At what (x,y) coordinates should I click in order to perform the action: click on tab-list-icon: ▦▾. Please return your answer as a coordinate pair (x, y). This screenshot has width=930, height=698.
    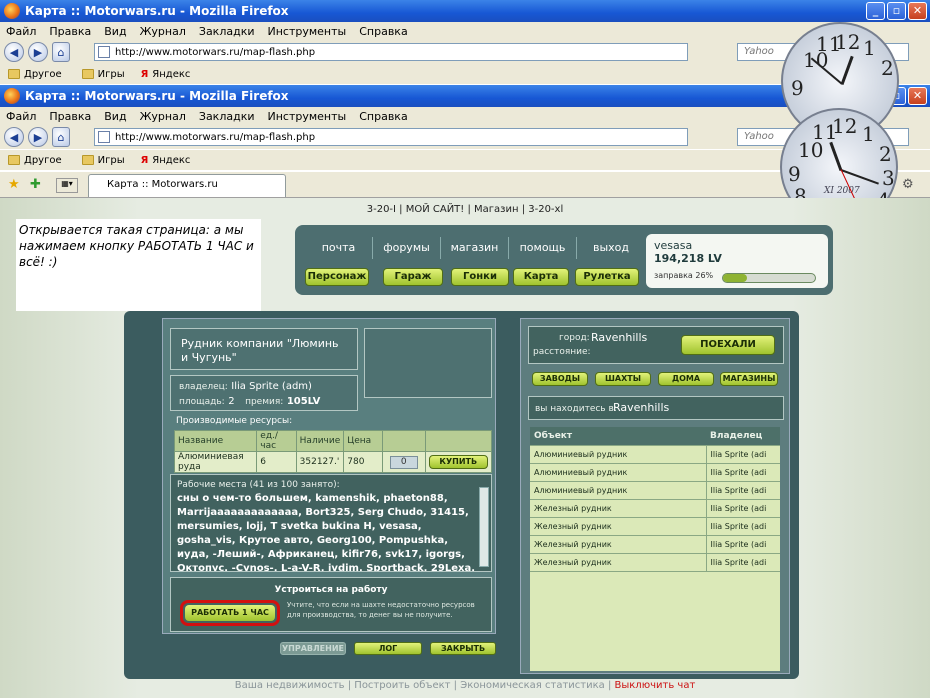
    Looking at the image, I should click on (67, 185).